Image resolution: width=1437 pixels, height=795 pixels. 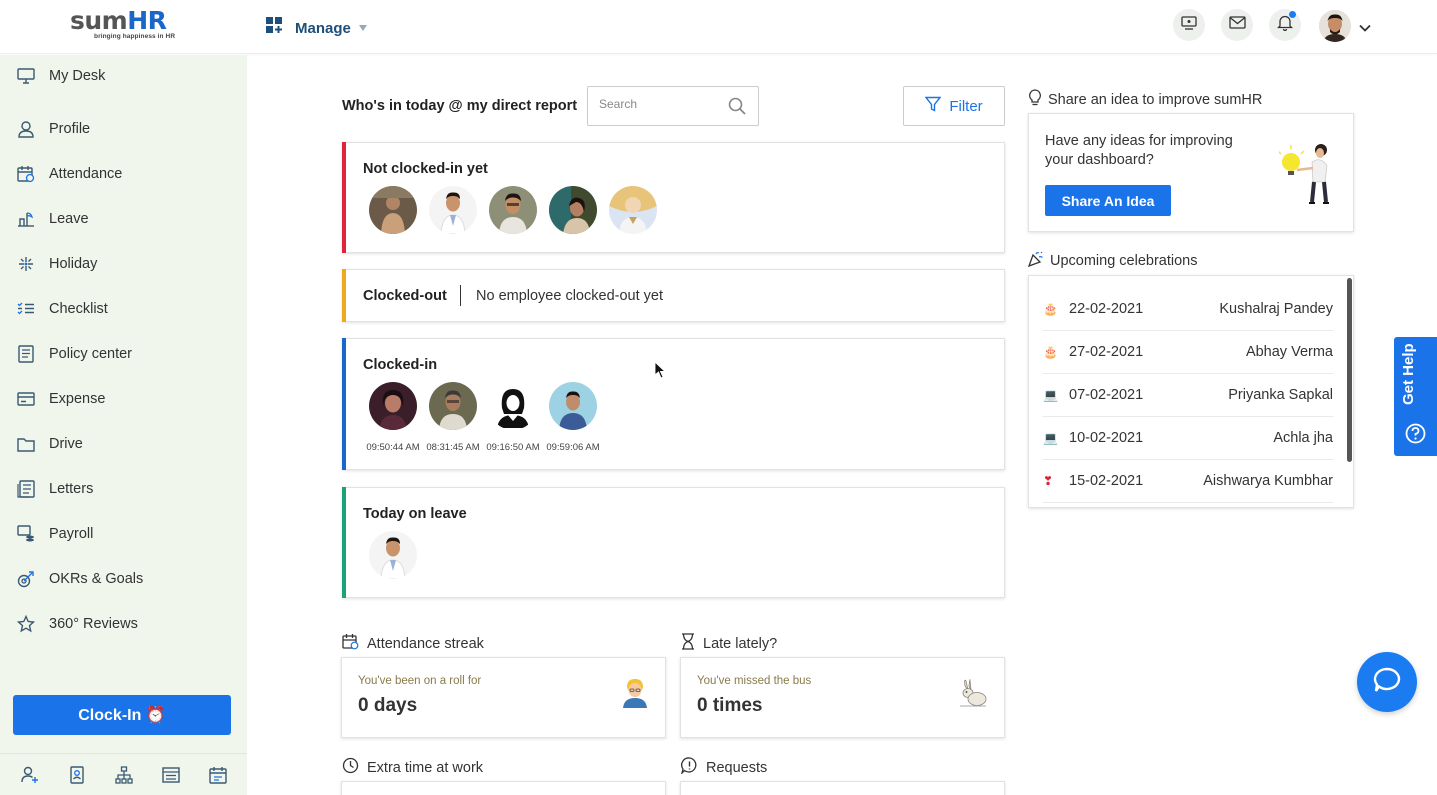 I want to click on celebration-name: Aishwarya Kumbhar, so click(x=1268, y=481).